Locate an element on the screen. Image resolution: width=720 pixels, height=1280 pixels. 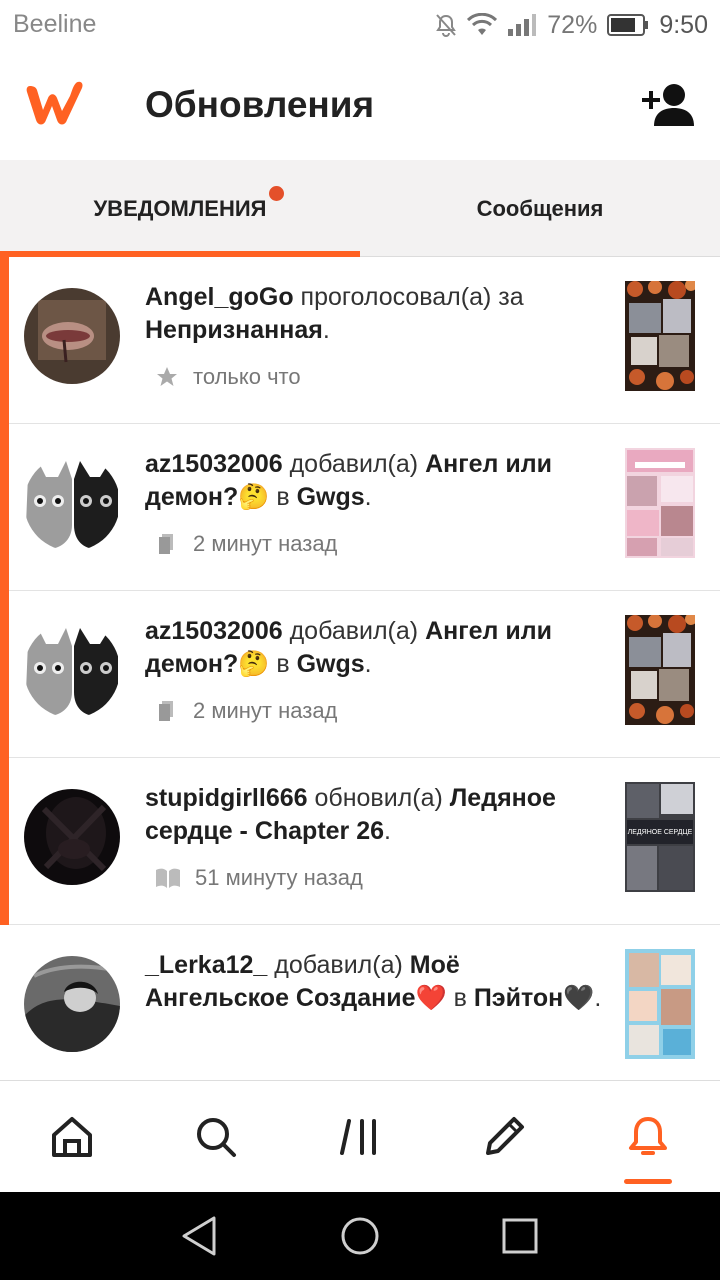
bottom-navigation is located at coordinates (360, 1136).